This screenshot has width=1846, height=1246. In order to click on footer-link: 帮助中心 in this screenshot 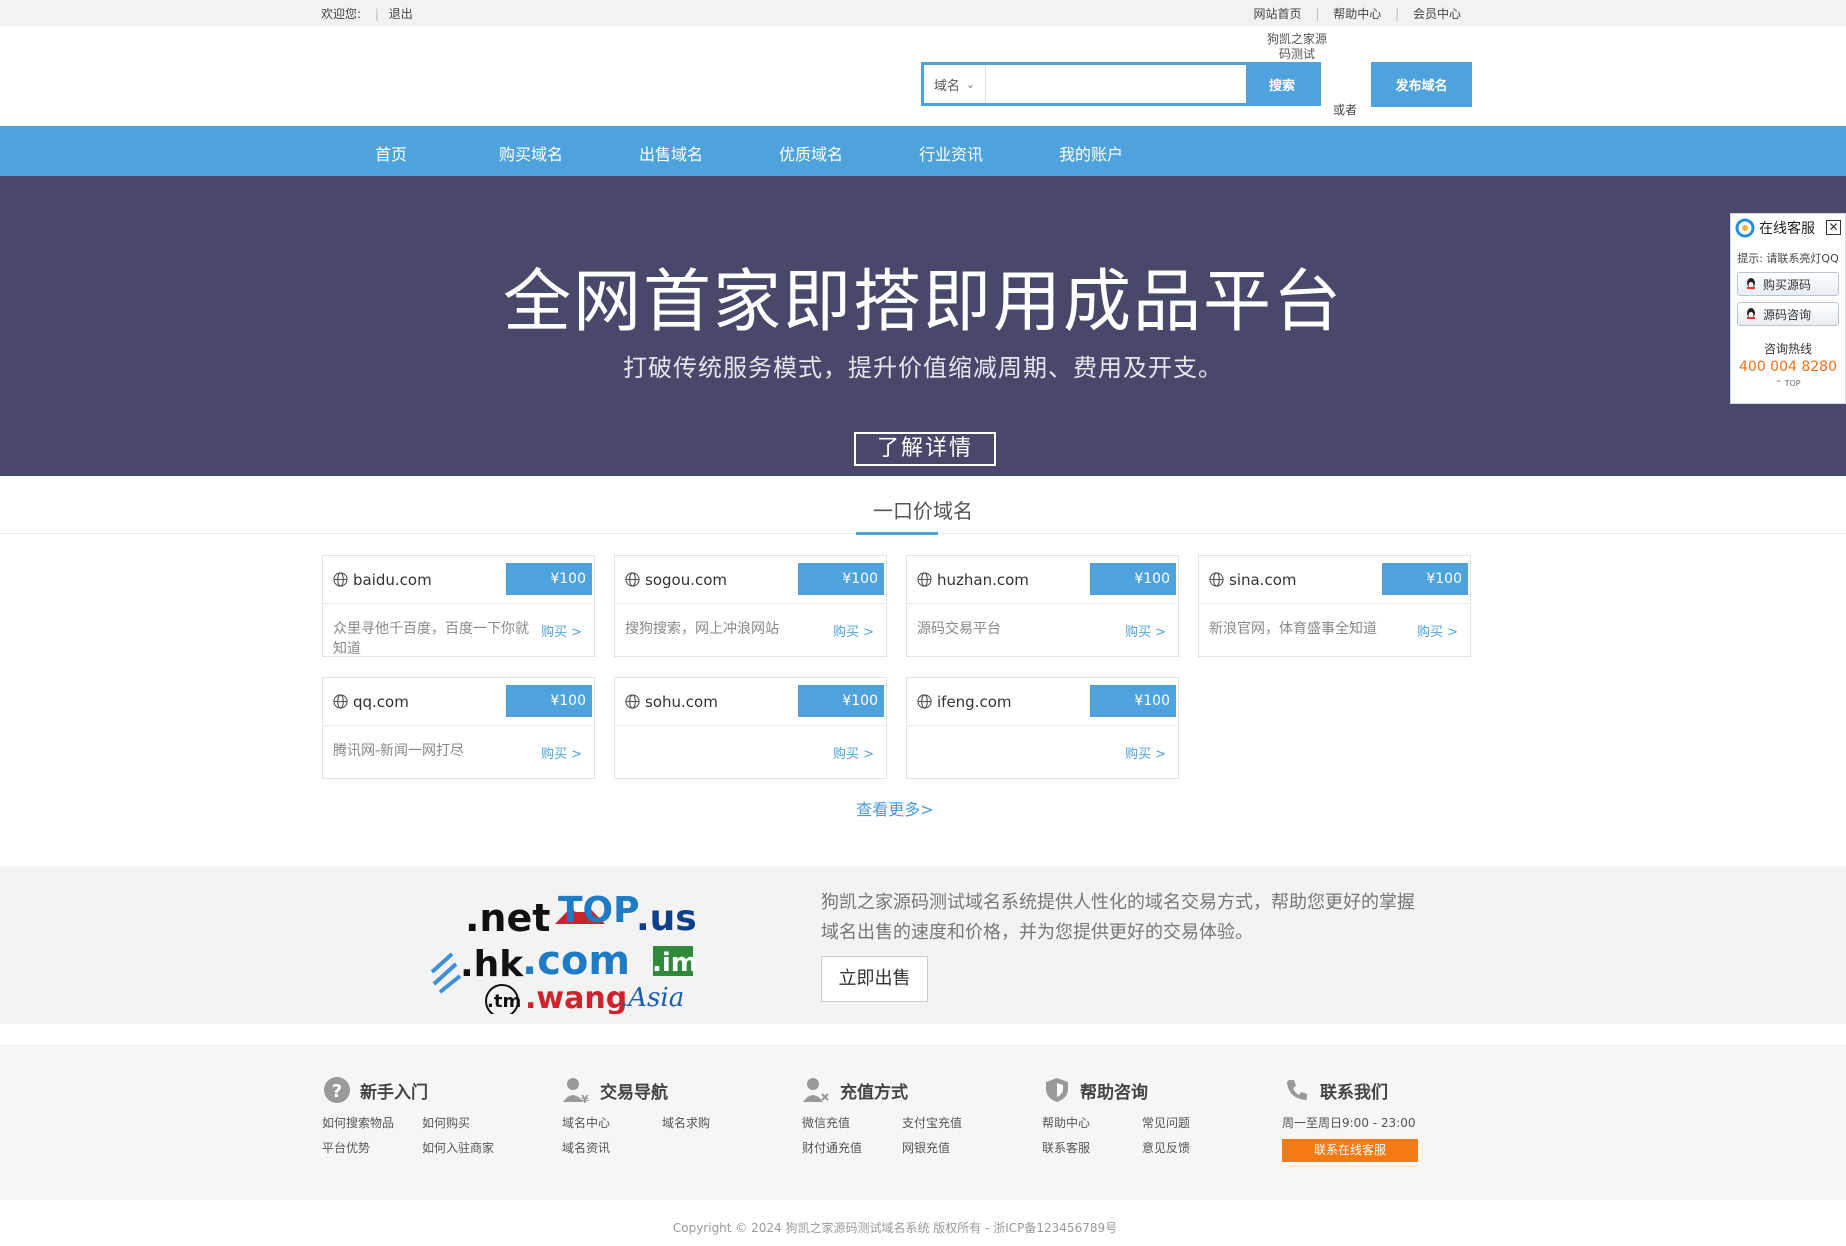, I will do `click(1092, 1122)`.